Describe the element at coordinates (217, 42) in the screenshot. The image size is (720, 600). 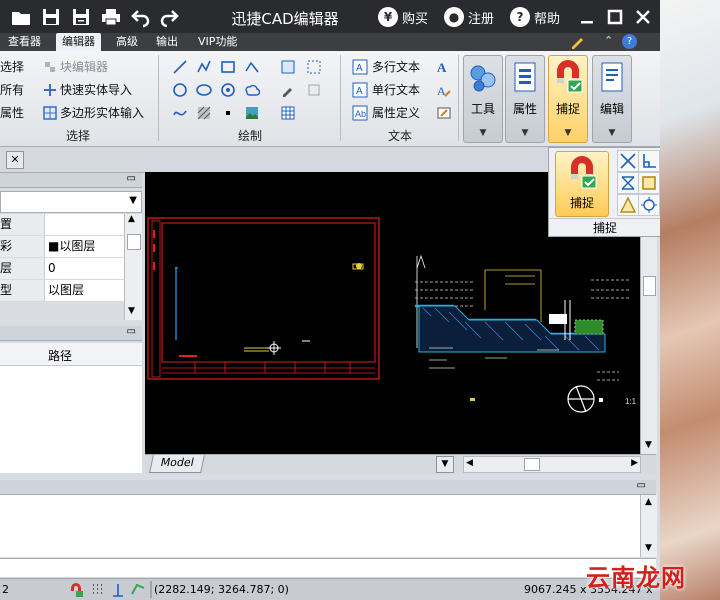
I see `tab-vip: VIP功能` at that location.